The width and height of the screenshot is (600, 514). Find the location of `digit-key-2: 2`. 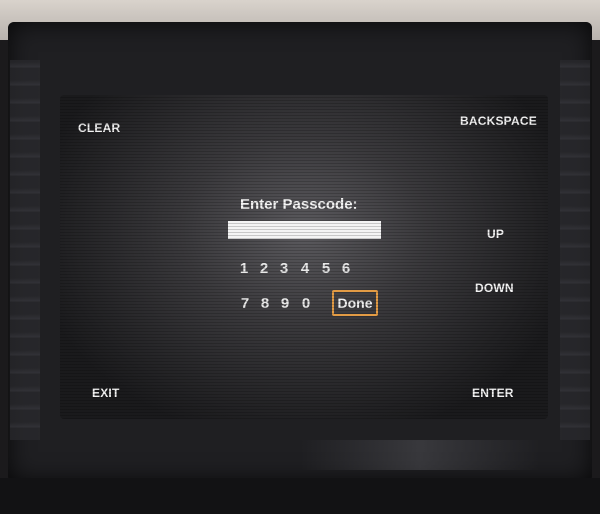

digit-key-2: 2 is located at coordinates (264, 268).